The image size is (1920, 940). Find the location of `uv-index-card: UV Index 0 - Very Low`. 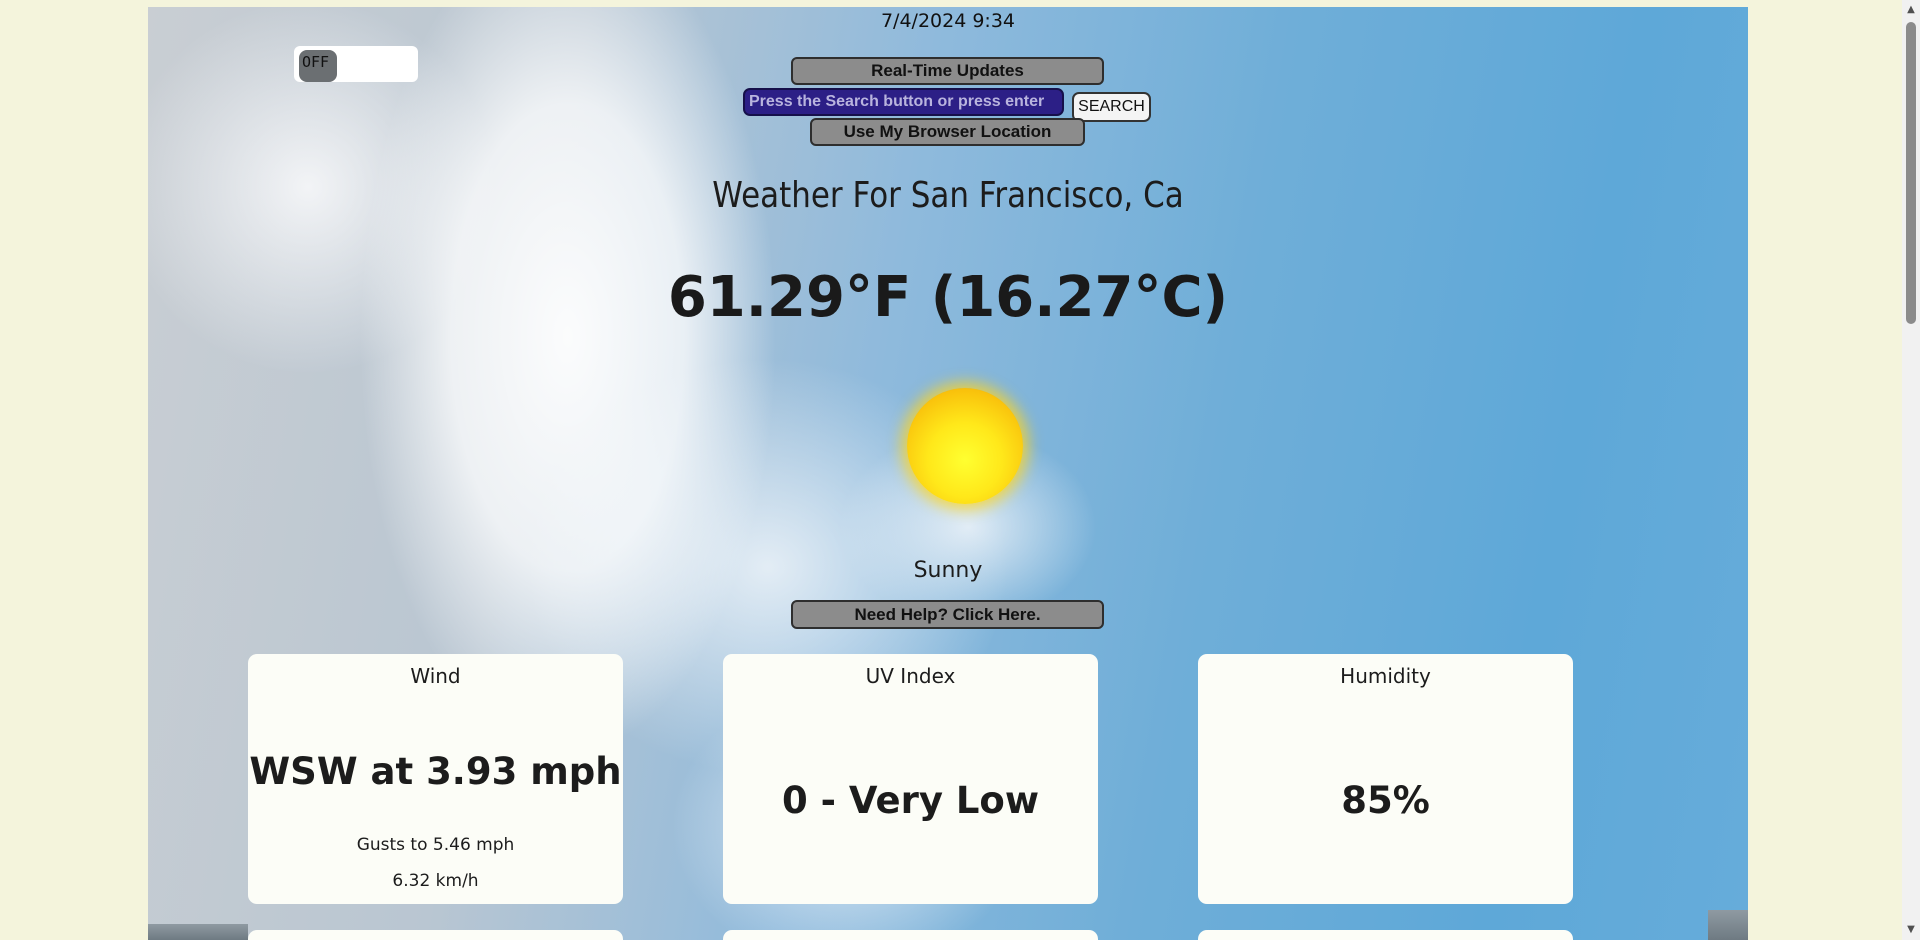

uv-index-card: UV Index 0 - Very Low is located at coordinates (910, 779).